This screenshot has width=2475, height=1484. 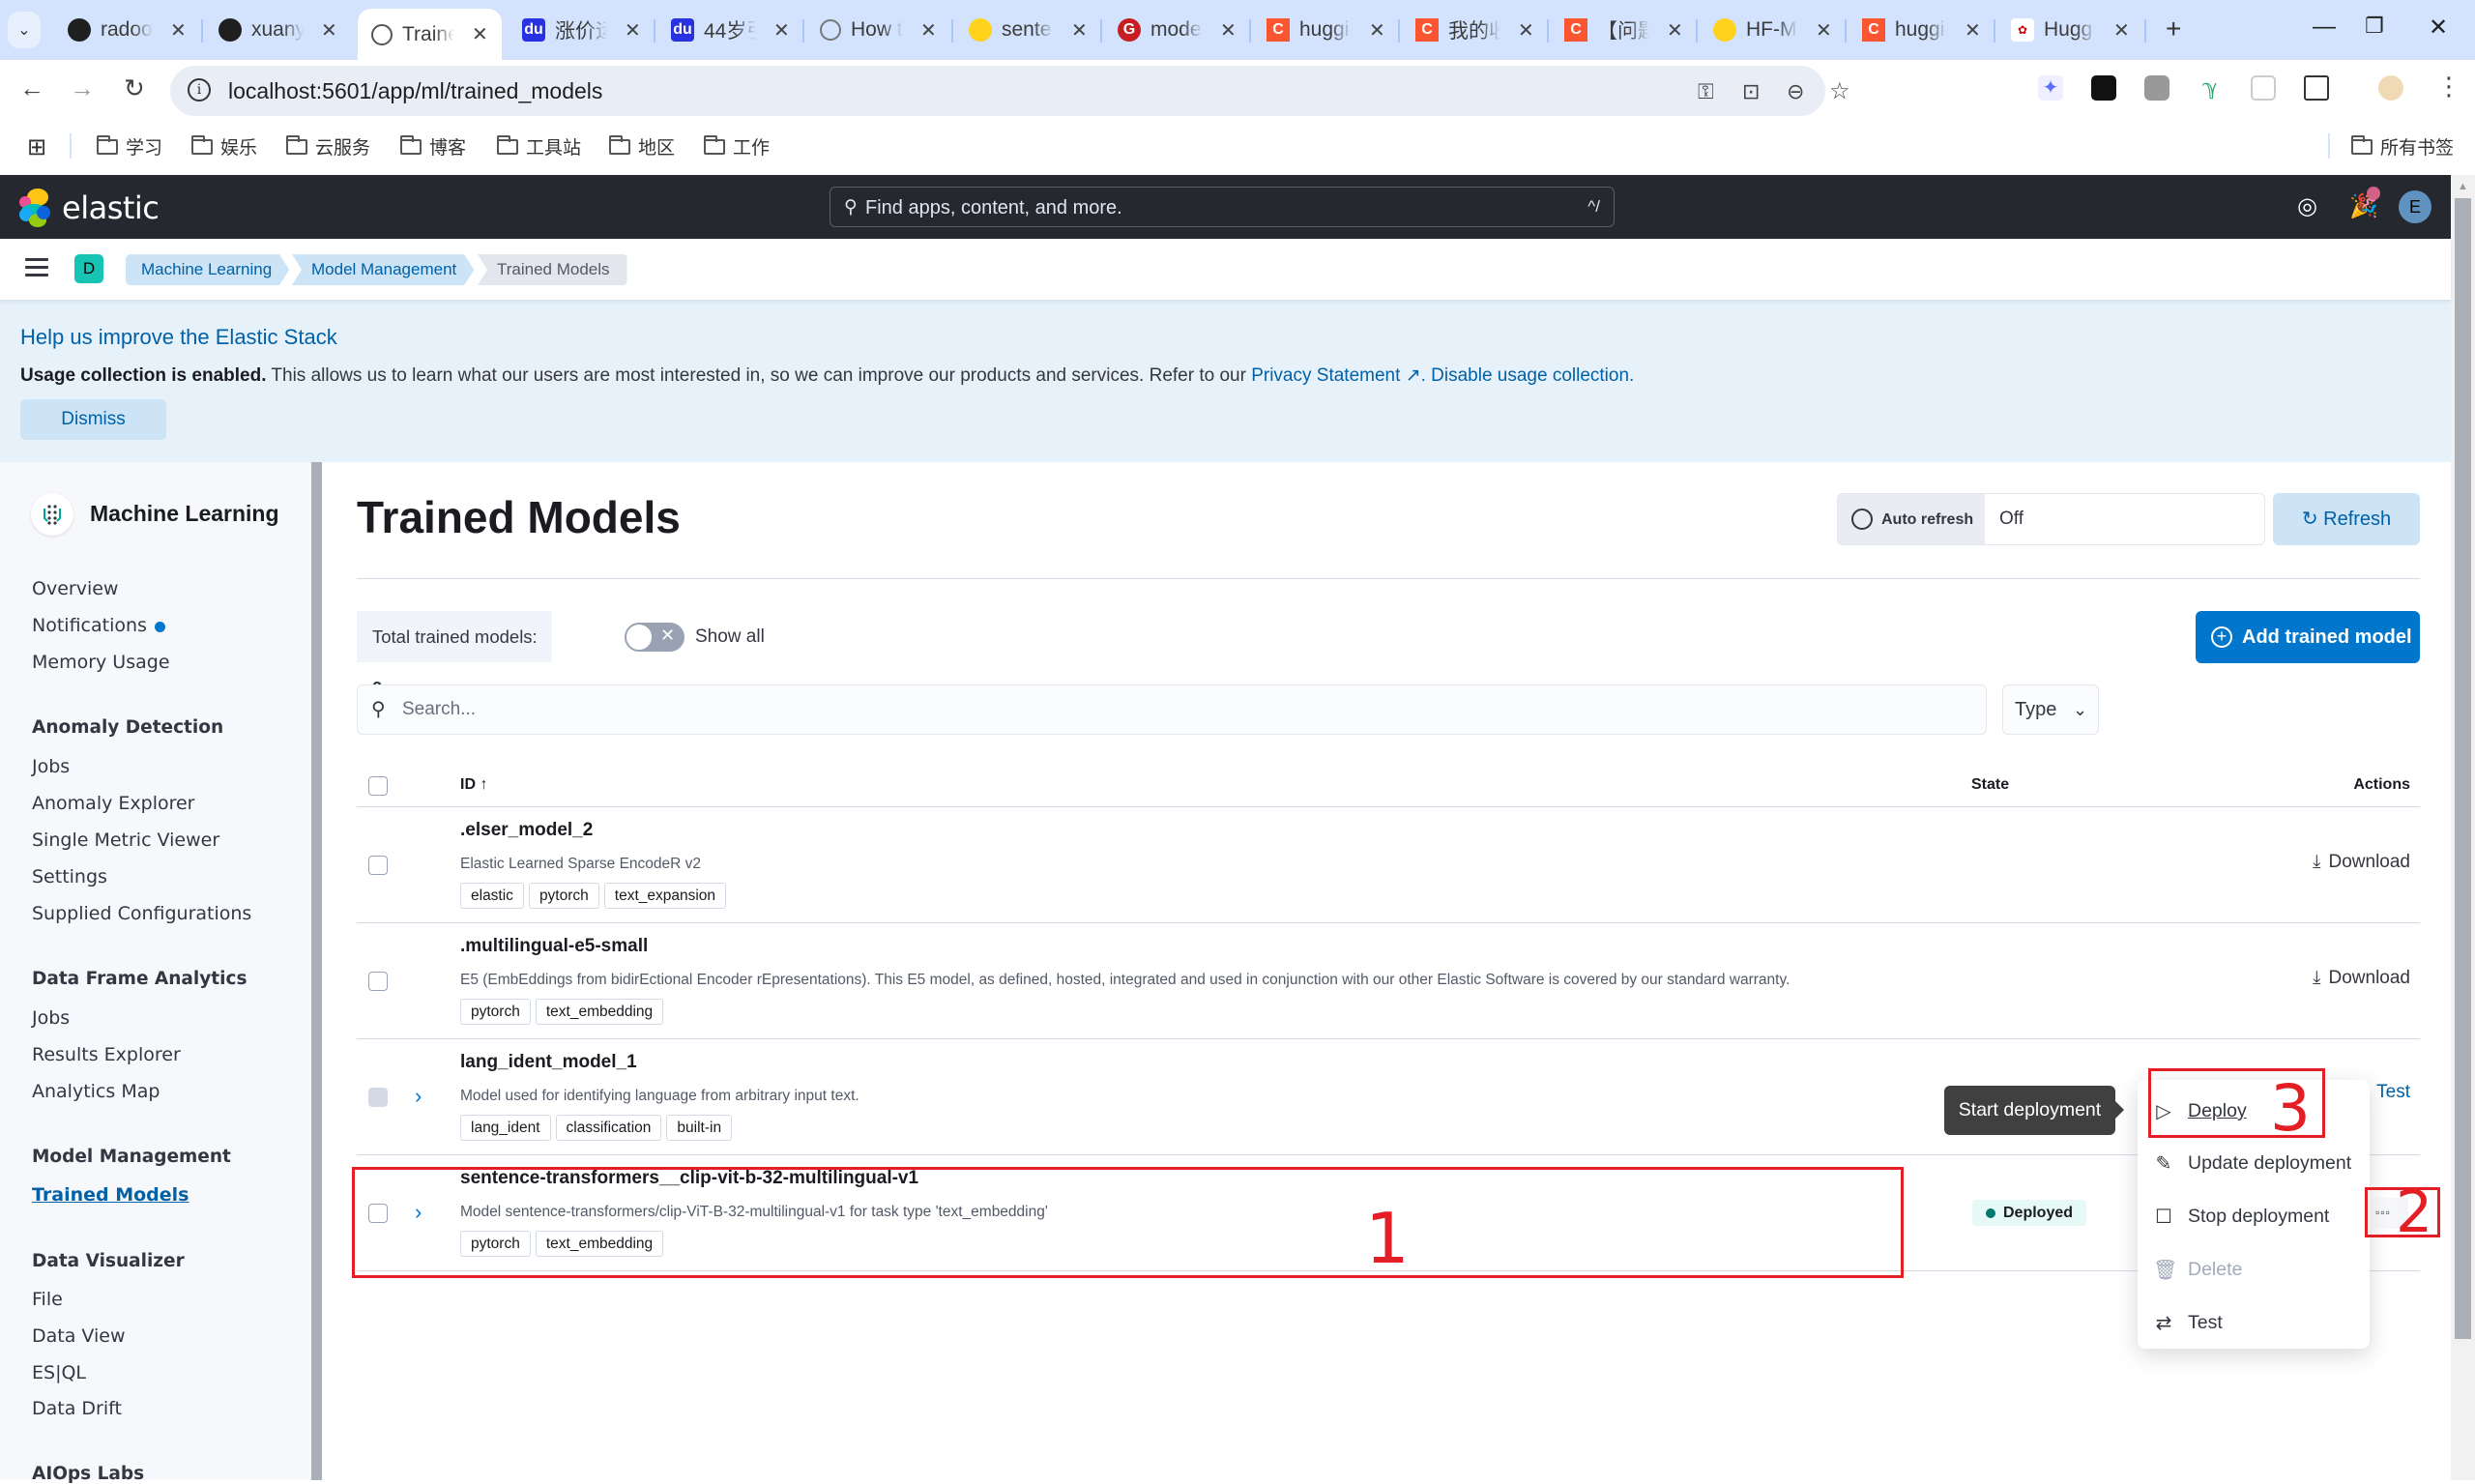 What do you see at coordinates (2463, 187) in the screenshot?
I see `scroll-up-arrow-icon: ▲` at bounding box center [2463, 187].